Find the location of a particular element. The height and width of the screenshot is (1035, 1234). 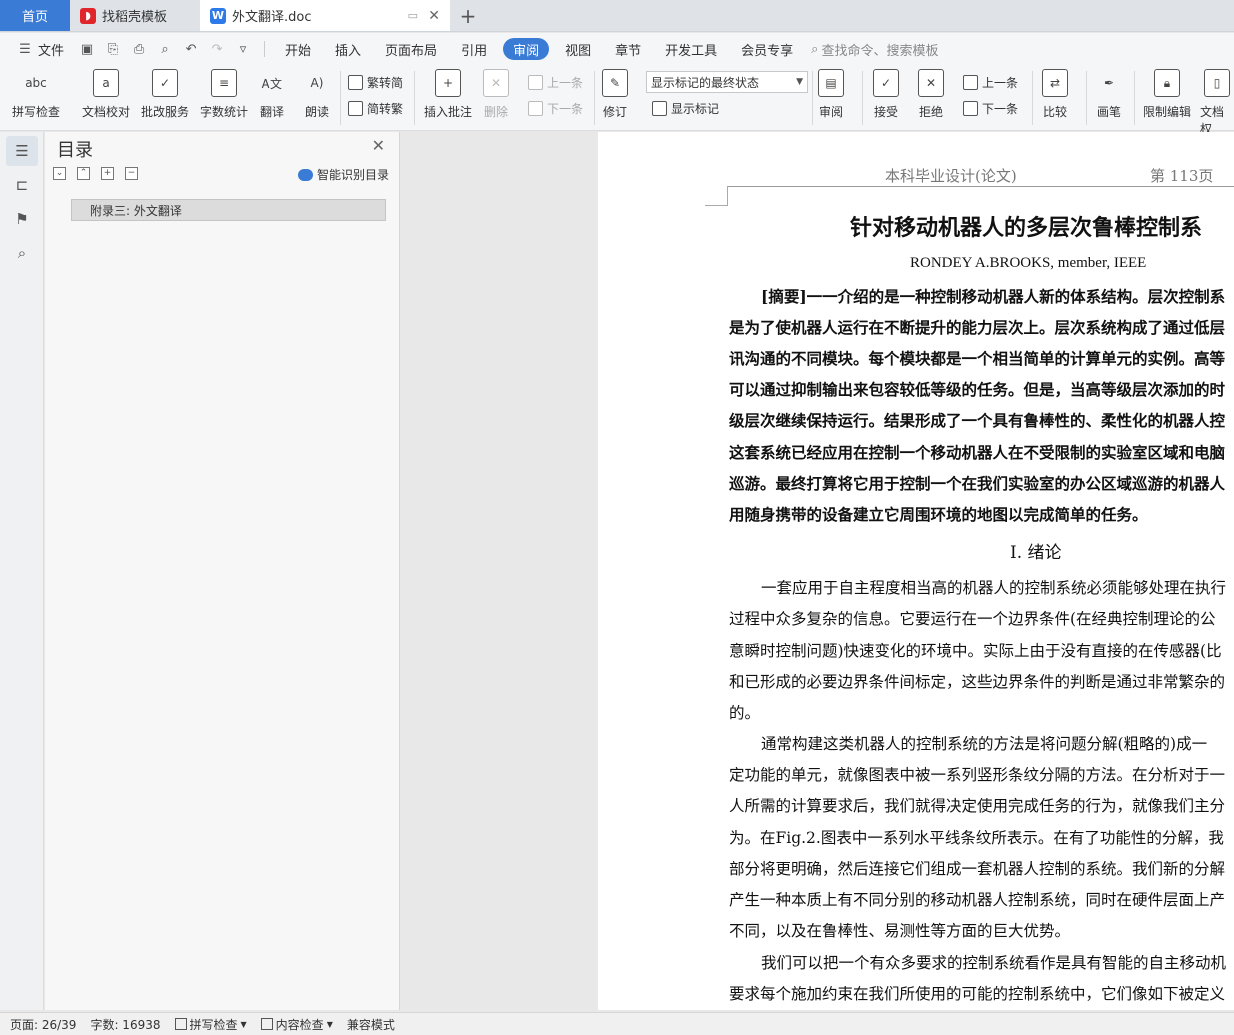

menu-page-layout: 页面布局 is located at coordinates (411, 49).